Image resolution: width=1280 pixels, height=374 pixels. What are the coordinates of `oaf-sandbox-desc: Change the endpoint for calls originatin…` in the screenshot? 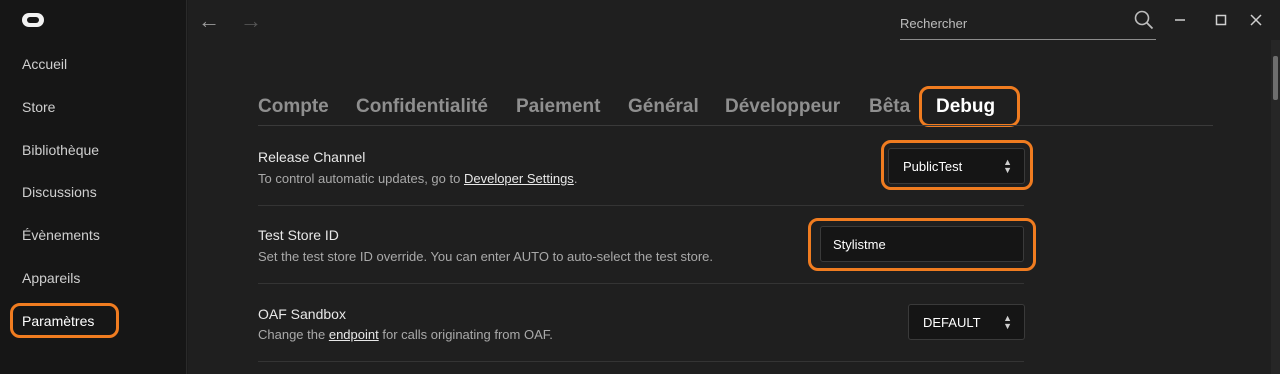 It's located at (405, 334).